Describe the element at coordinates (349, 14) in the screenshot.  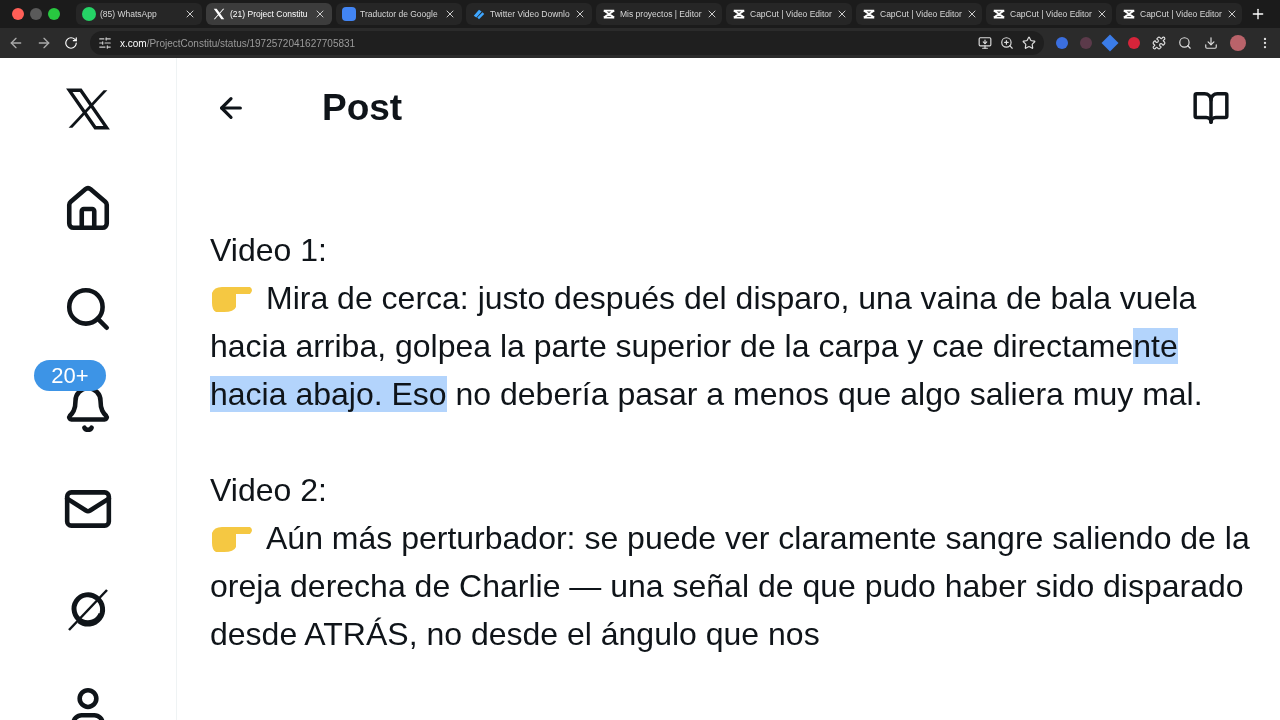
I see `translate-icon` at that location.